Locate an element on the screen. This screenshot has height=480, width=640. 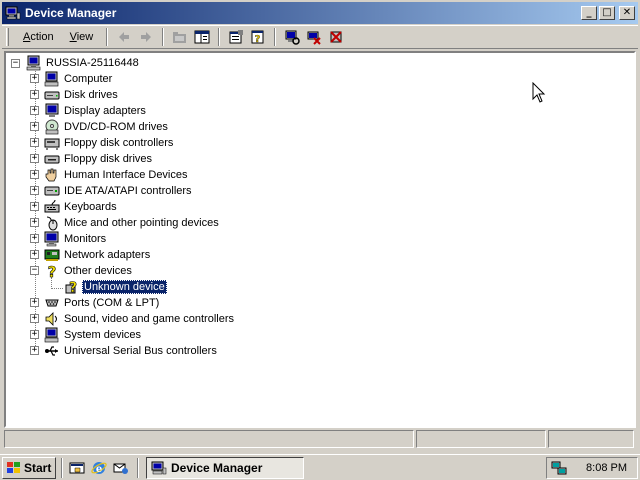
scan-hardware-button is located at coordinates (292, 37).